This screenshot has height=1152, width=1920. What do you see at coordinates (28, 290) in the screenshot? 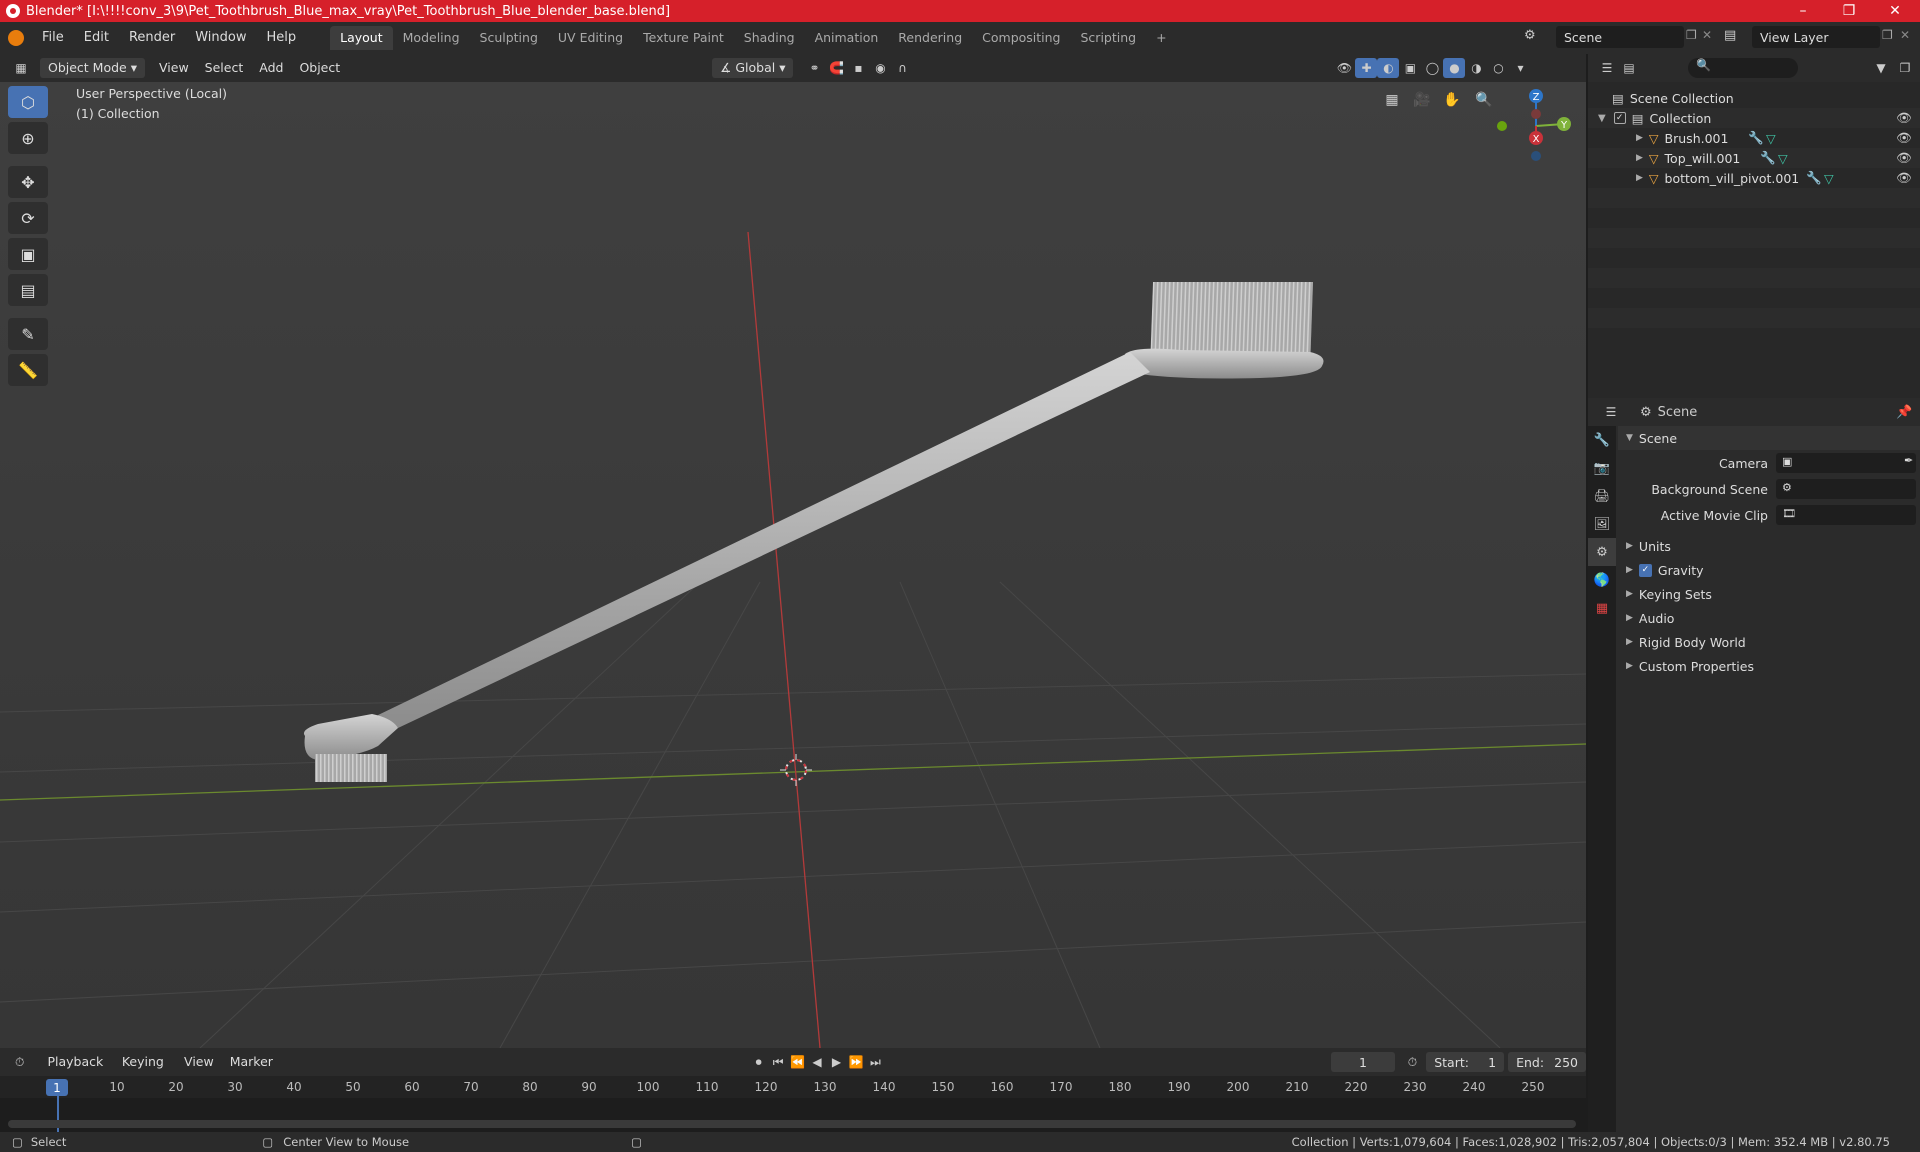
I see `transform-tool: ▤` at bounding box center [28, 290].